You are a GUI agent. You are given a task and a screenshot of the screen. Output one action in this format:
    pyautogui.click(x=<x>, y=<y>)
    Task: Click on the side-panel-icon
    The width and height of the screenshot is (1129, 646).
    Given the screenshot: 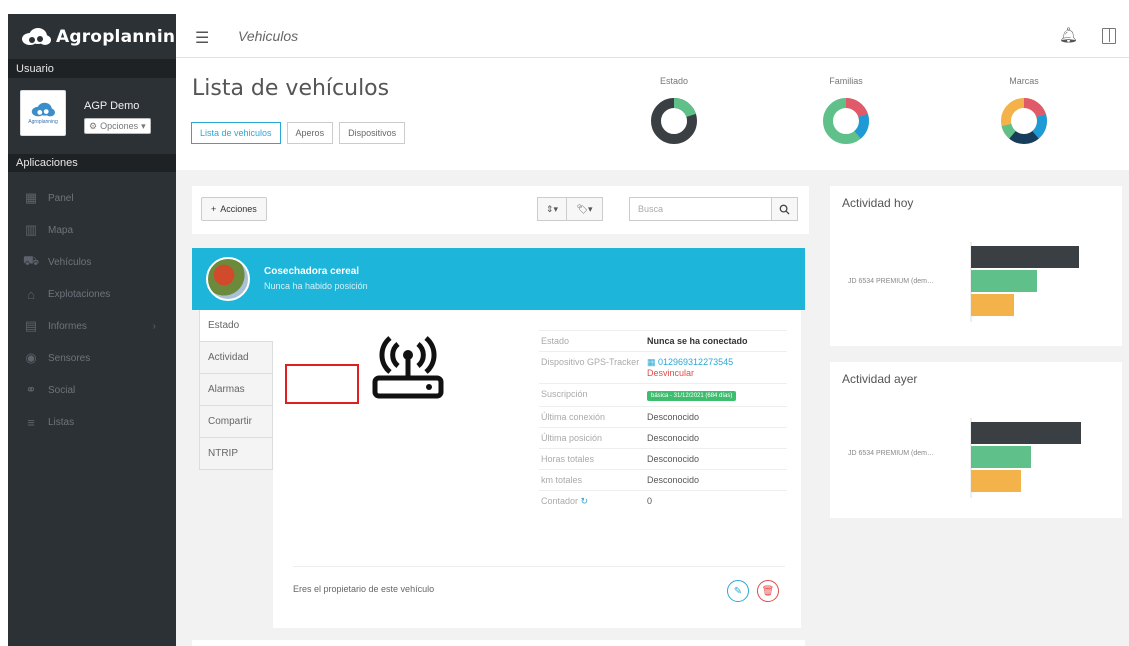 What is the action you would take?
    pyautogui.click(x=1109, y=36)
    